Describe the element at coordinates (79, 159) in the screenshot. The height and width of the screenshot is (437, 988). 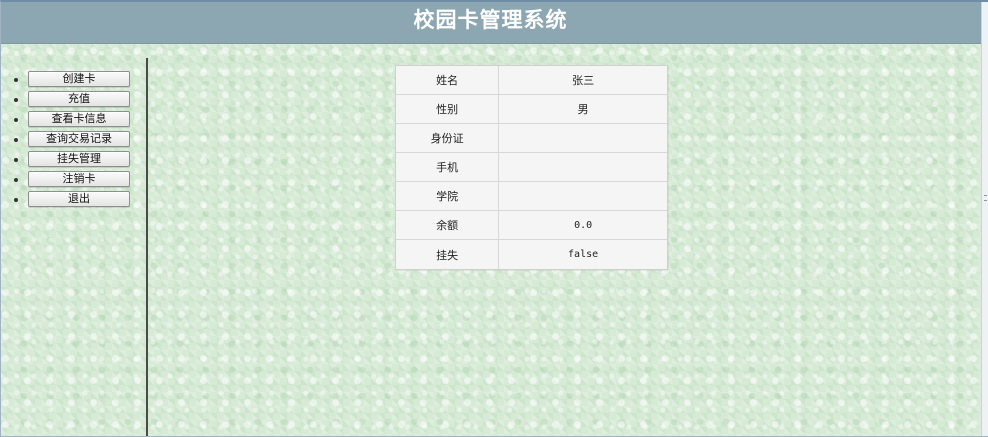
I see `loss-management-button: 挂失管理` at that location.